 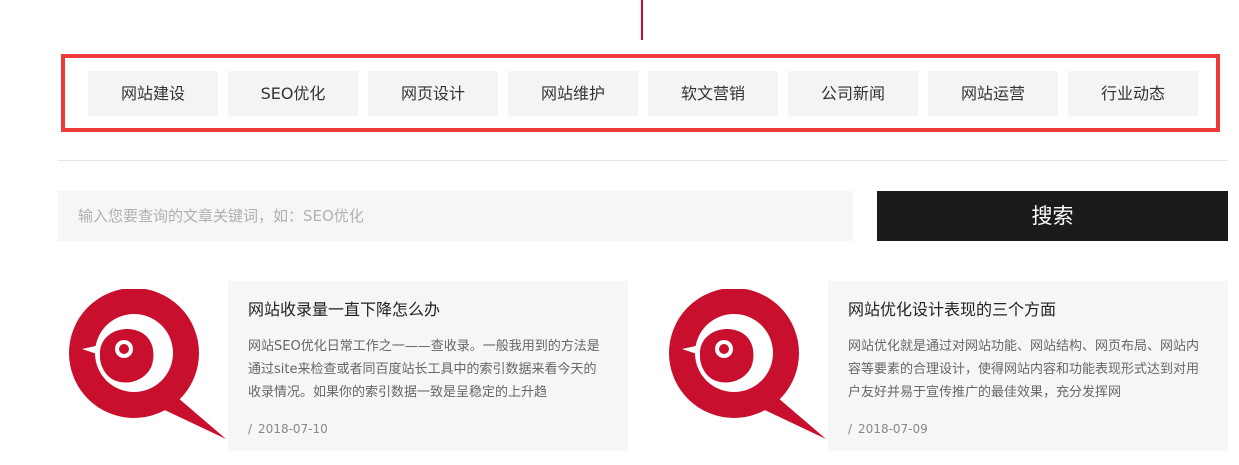 What do you see at coordinates (428, 429) in the screenshot?
I see `article-meta: / 2018-07-10` at bounding box center [428, 429].